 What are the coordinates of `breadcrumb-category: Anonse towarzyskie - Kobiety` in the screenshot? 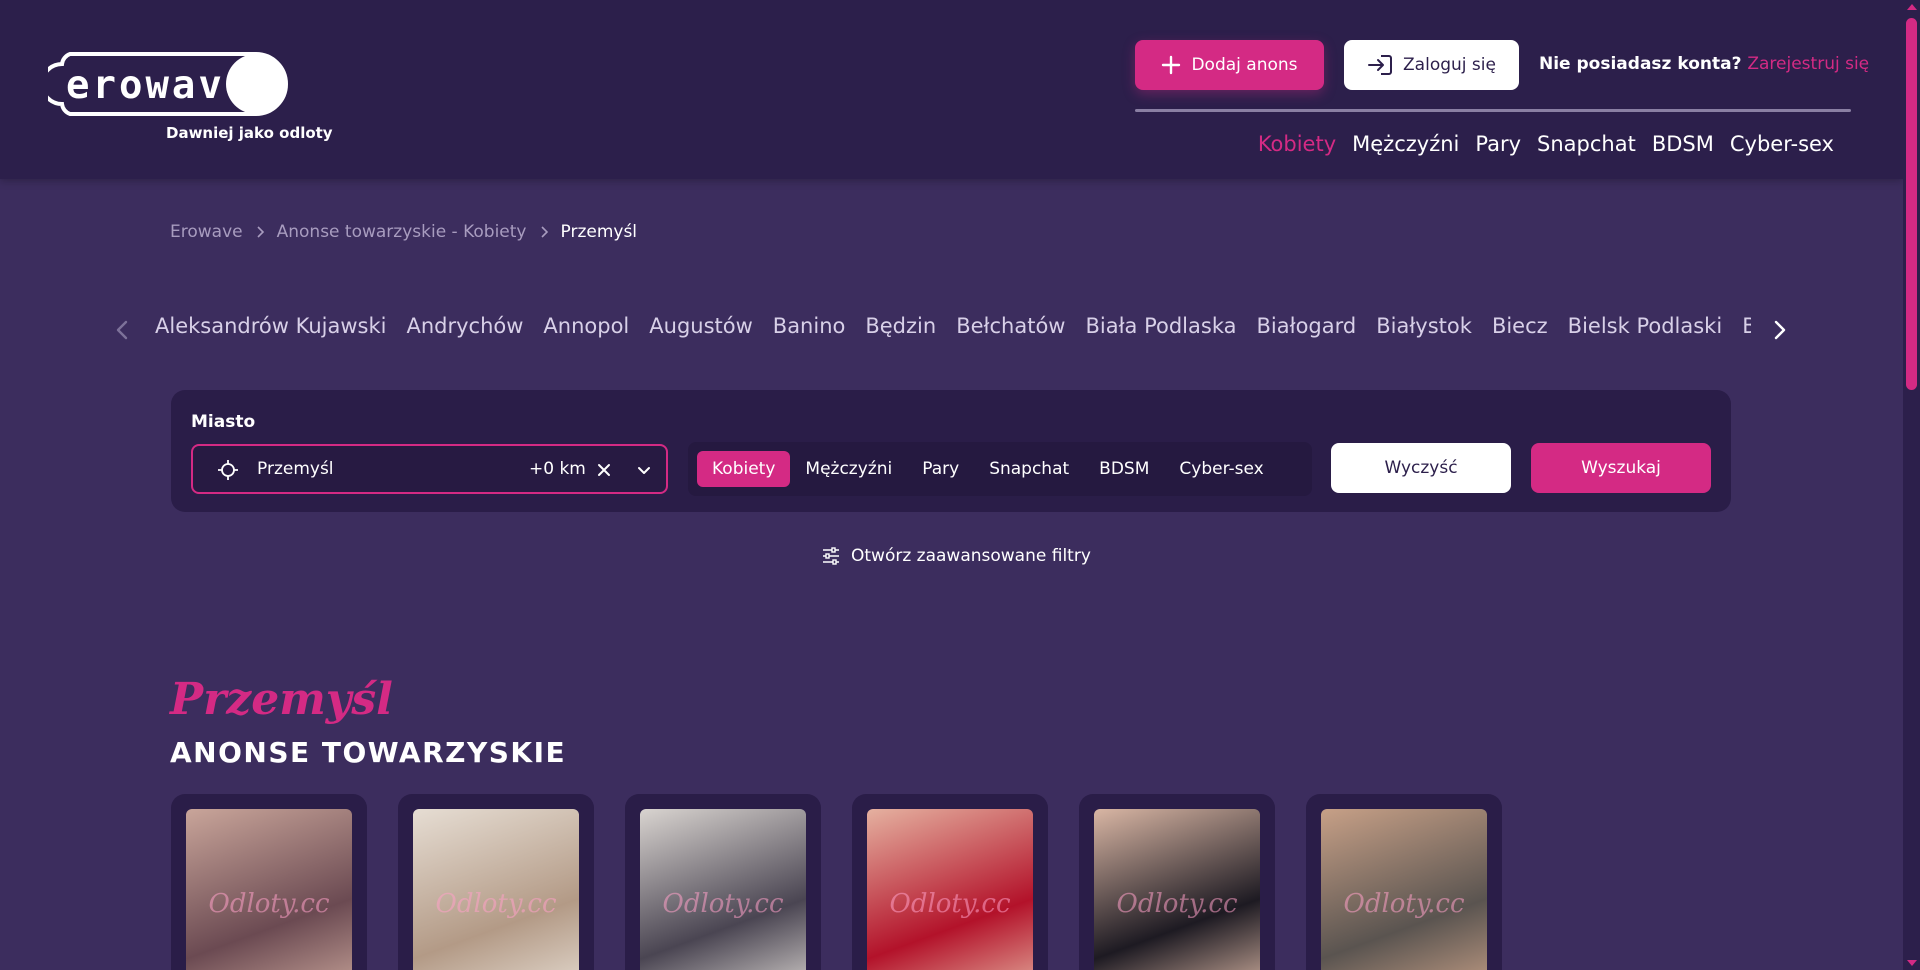 It's located at (402, 232).